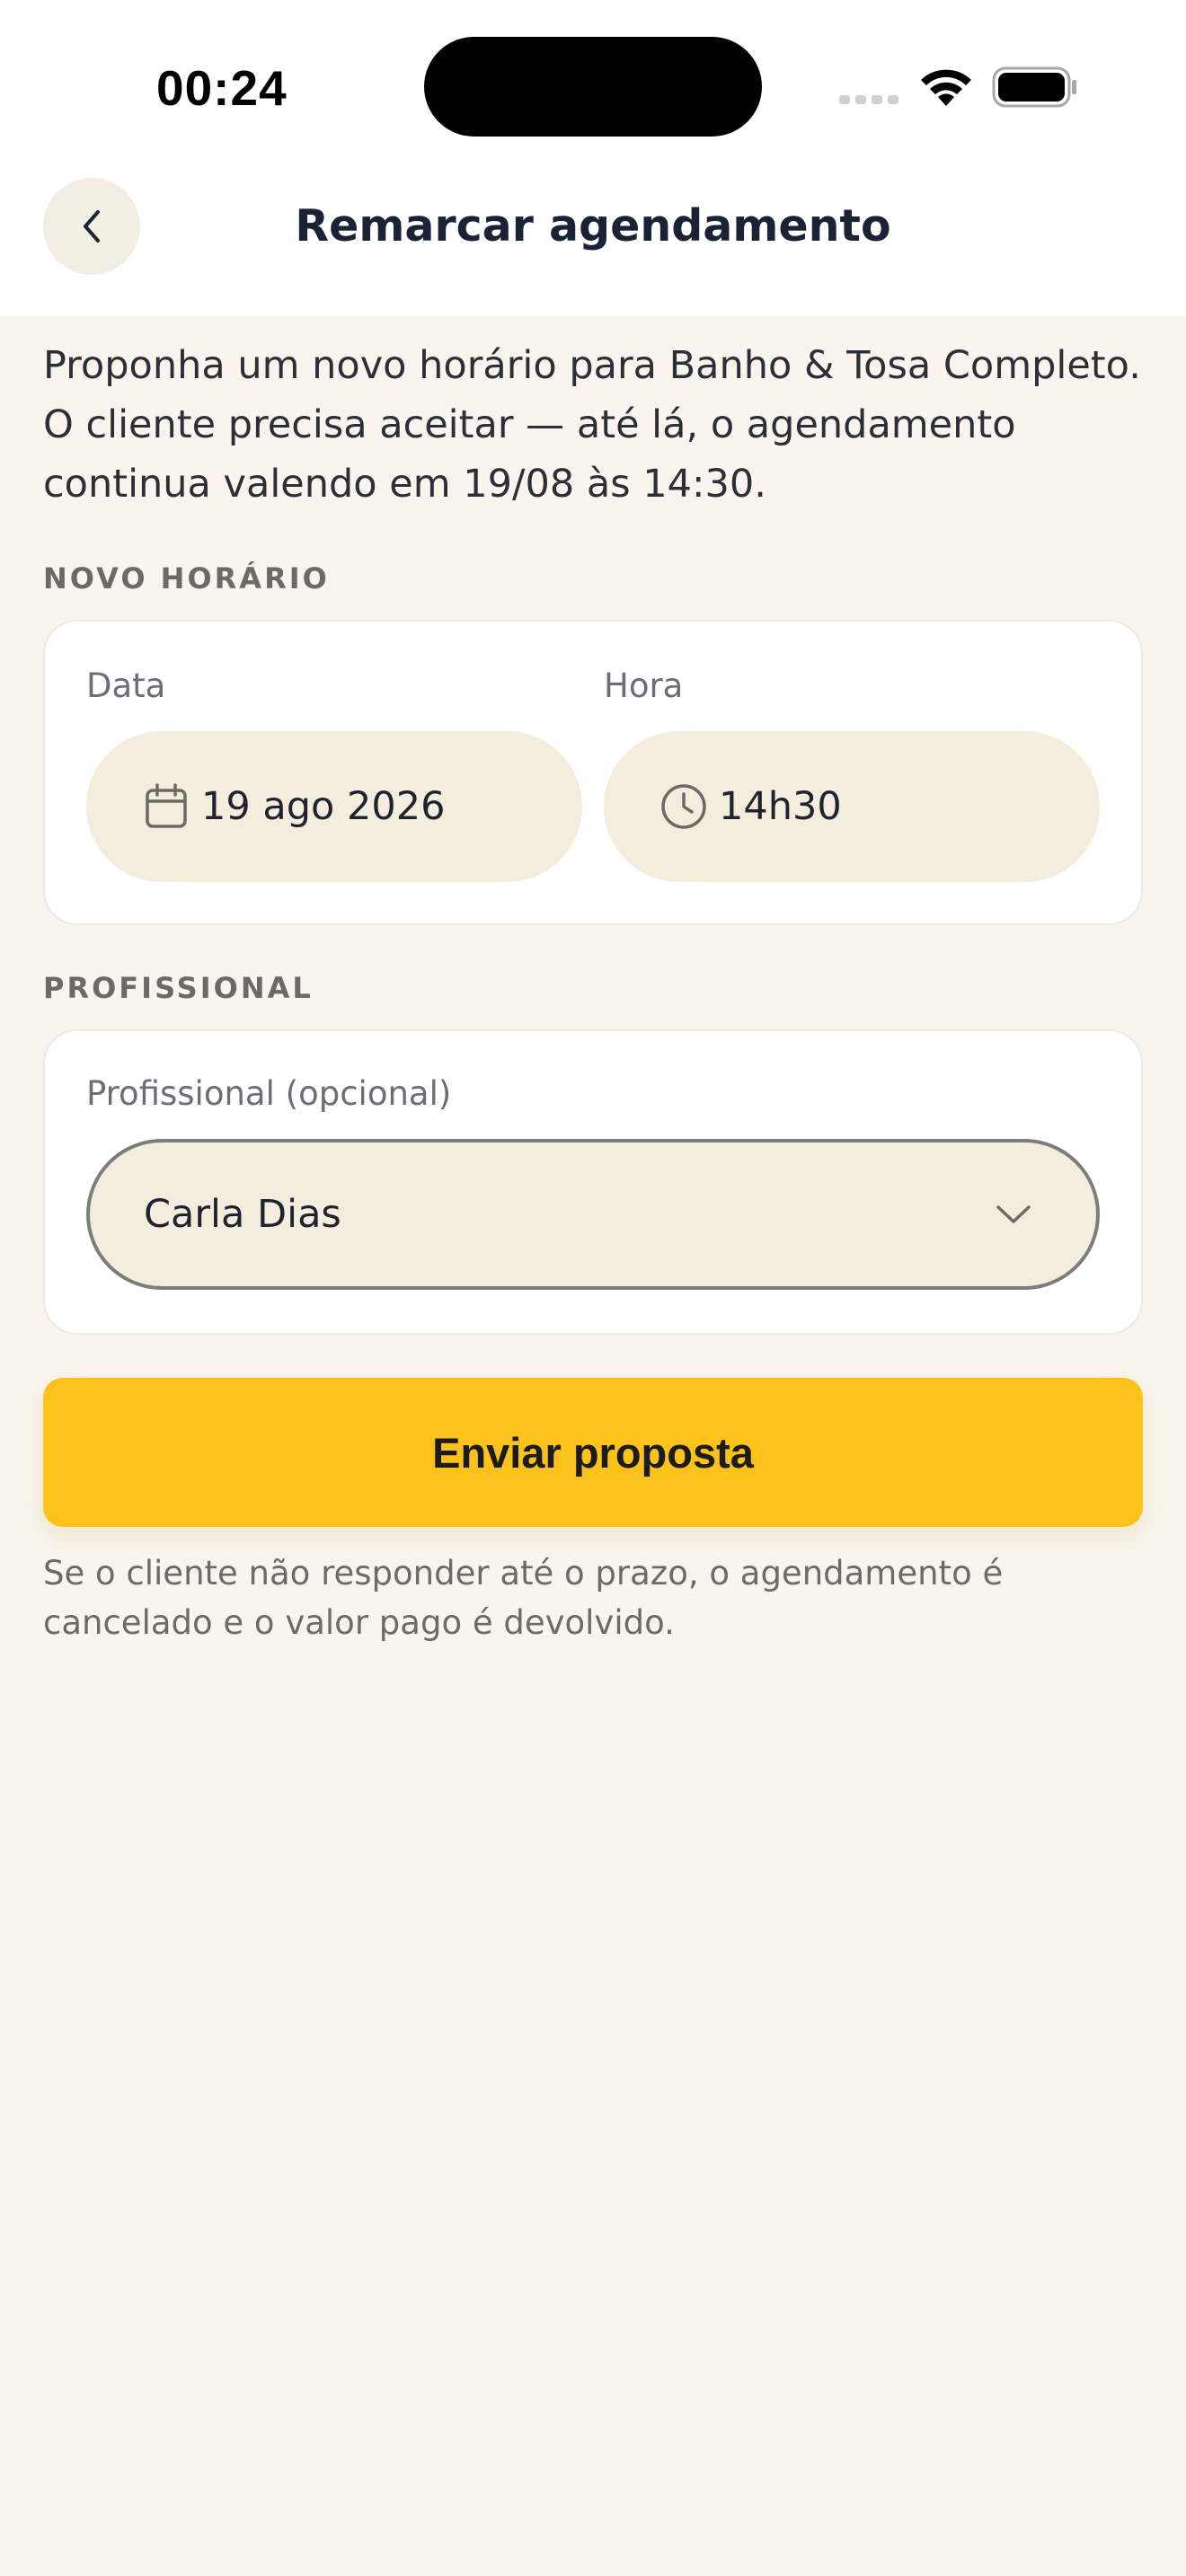 The height and width of the screenshot is (2576, 1186). What do you see at coordinates (323, 806) in the screenshot?
I see `date-value: 19 ago 2026` at bounding box center [323, 806].